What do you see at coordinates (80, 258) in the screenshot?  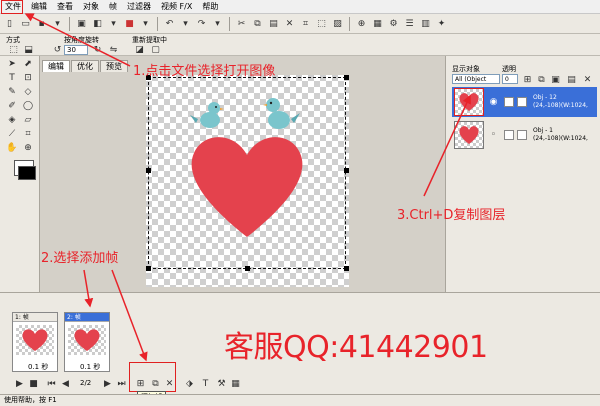 I see `annotation-step2: 2.选择添加帧` at bounding box center [80, 258].